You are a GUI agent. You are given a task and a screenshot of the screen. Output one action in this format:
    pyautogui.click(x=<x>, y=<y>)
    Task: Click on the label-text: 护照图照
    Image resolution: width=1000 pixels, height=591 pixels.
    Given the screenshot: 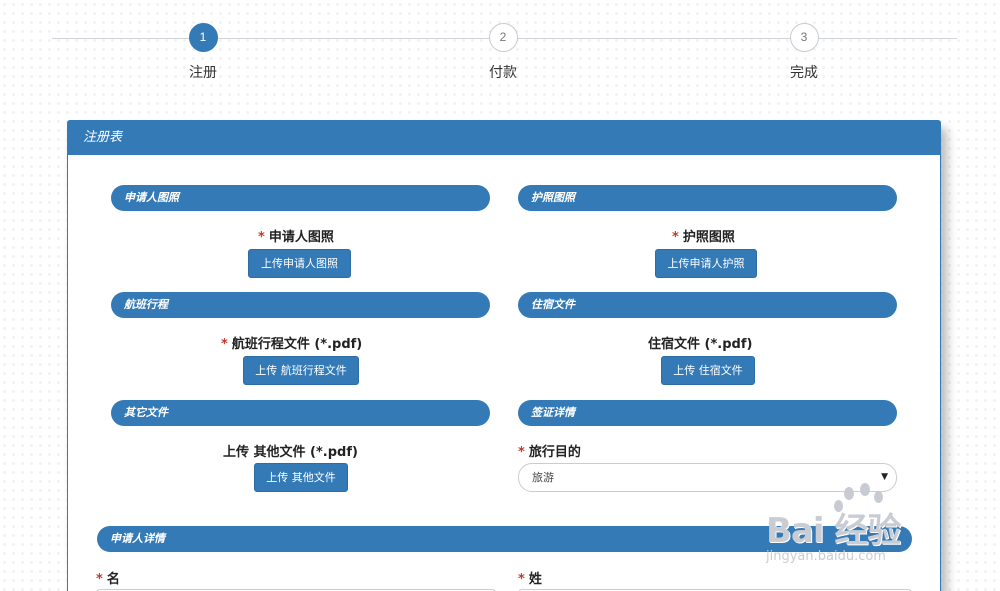 What is the action you would take?
    pyautogui.click(x=708, y=237)
    